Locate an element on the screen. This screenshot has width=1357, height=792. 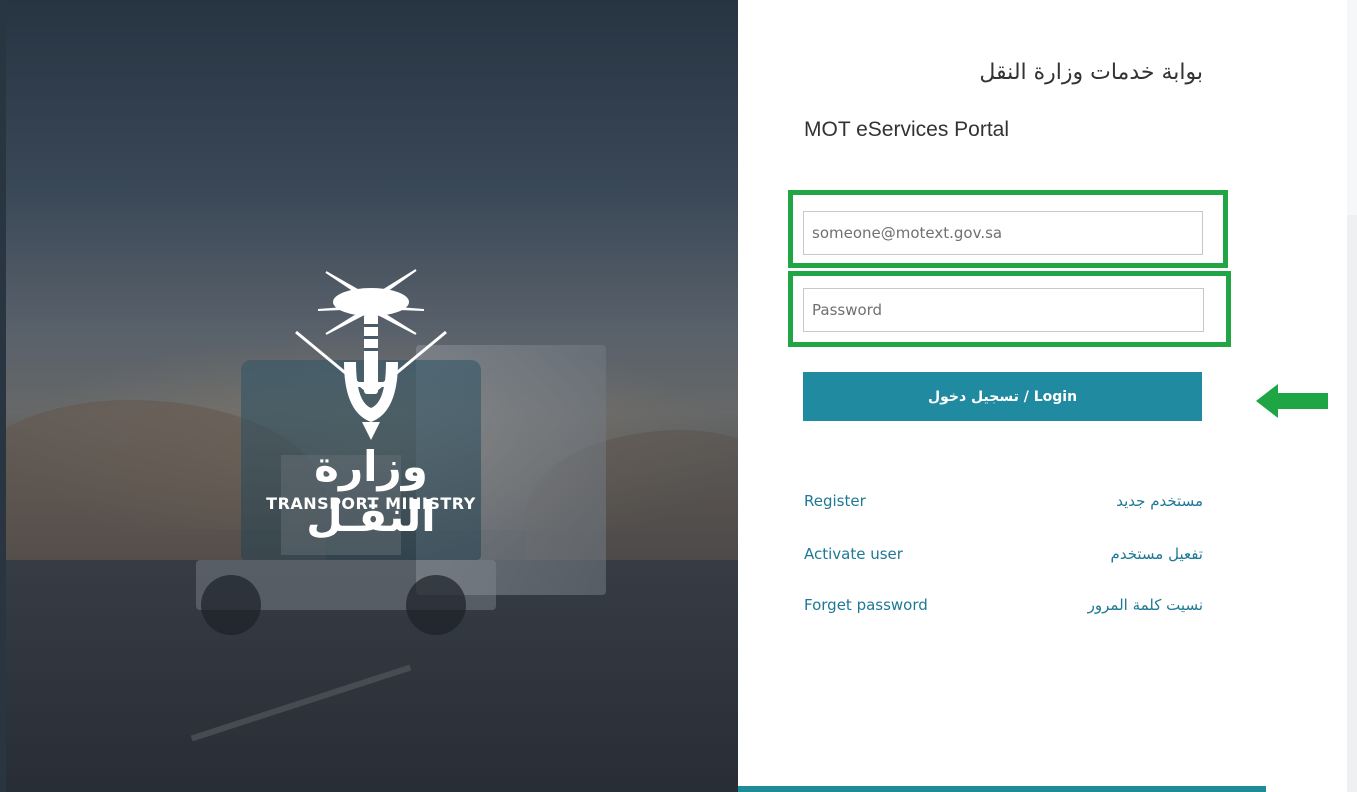
register-link-arabic: مستخدم جديد is located at coordinates (1159, 501).